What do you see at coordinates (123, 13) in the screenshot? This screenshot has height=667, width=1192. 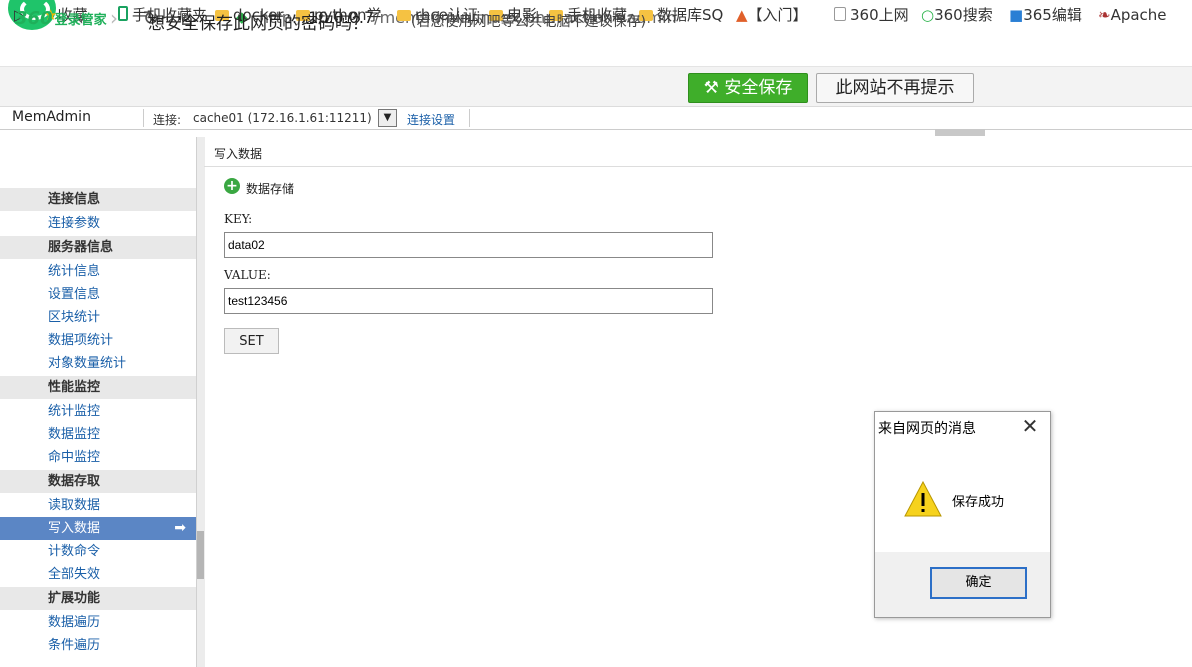 I see `phone-icon` at bounding box center [123, 13].